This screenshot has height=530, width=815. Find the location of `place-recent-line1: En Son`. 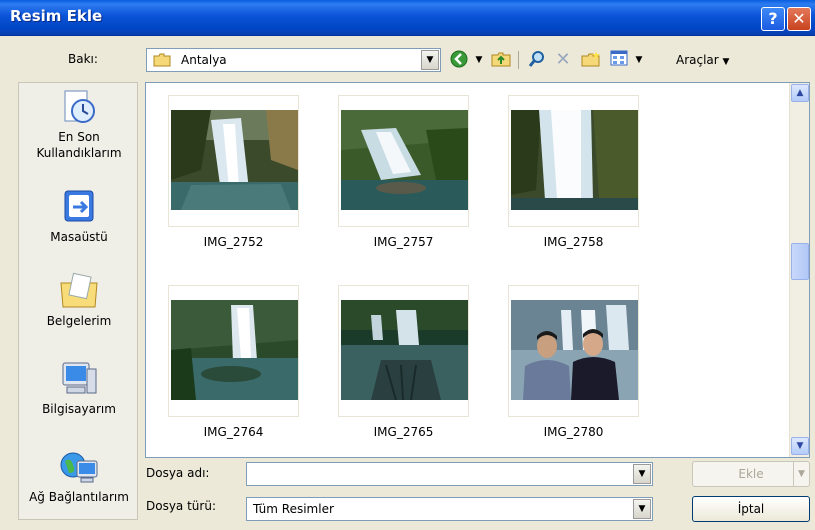

place-recent-line1: En Son is located at coordinates (79, 137).